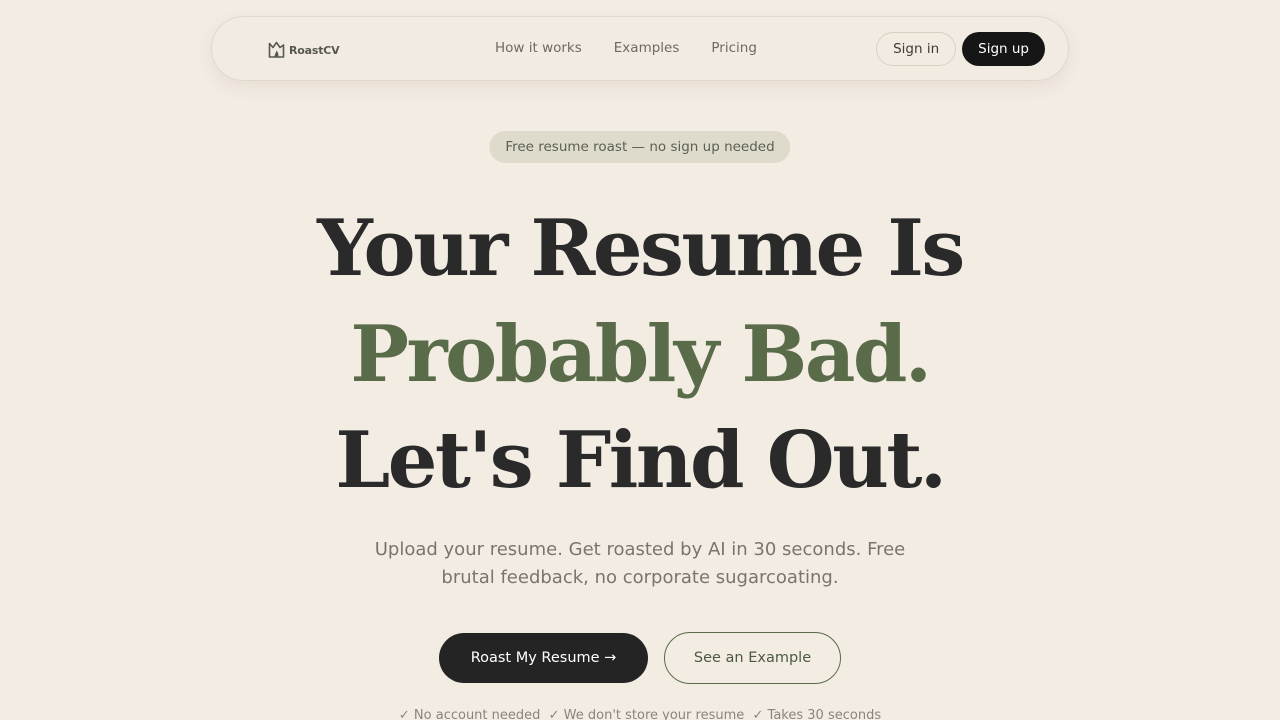  What do you see at coordinates (960, 49) in the screenshot?
I see `auth-buttons: Sign in Sign up` at bounding box center [960, 49].